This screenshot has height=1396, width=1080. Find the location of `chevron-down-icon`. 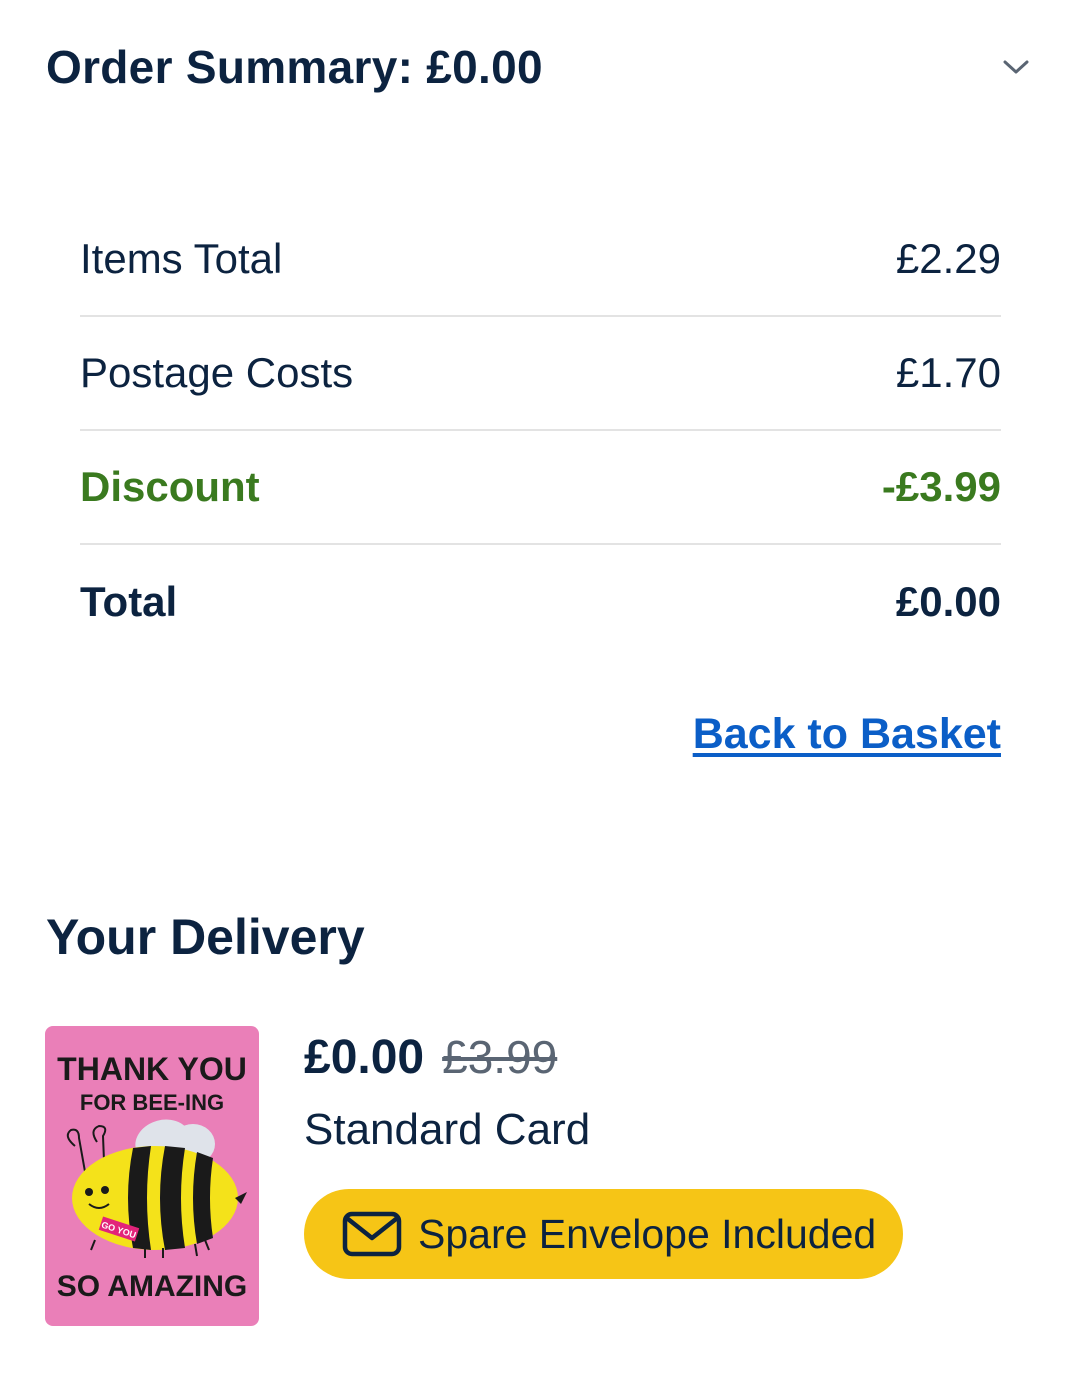

chevron-down-icon is located at coordinates (1016, 67).